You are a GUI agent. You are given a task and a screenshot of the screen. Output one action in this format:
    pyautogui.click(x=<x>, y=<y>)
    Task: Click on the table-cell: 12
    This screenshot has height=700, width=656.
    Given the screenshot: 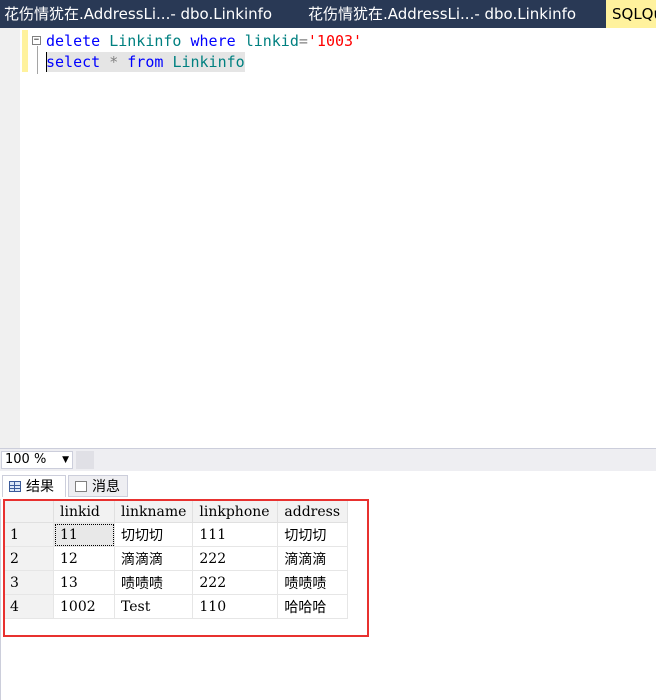 What is the action you would take?
    pyautogui.click(x=84, y=558)
    